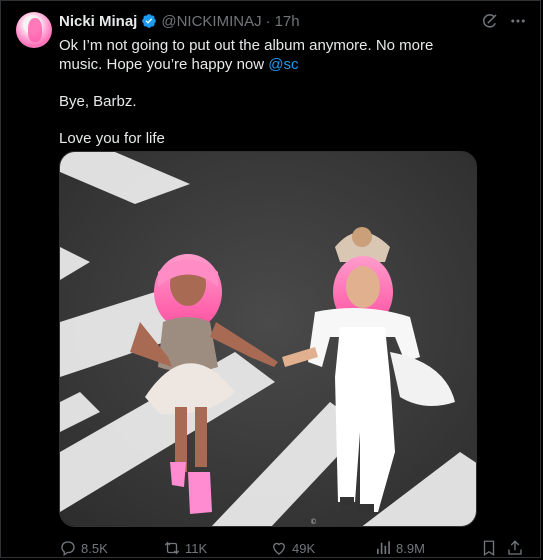 This screenshot has height=560, width=543. What do you see at coordinates (211, 21) in the screenshot?
I see `author-handle: @NICKIMINAJ` at bounding box center [211, 21].